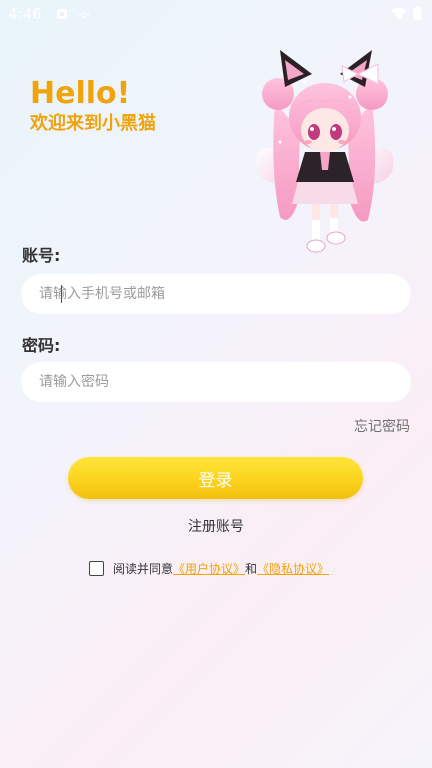 This screenshot has width=432, height=768. I want to click on text-caret, so click(61, 294).